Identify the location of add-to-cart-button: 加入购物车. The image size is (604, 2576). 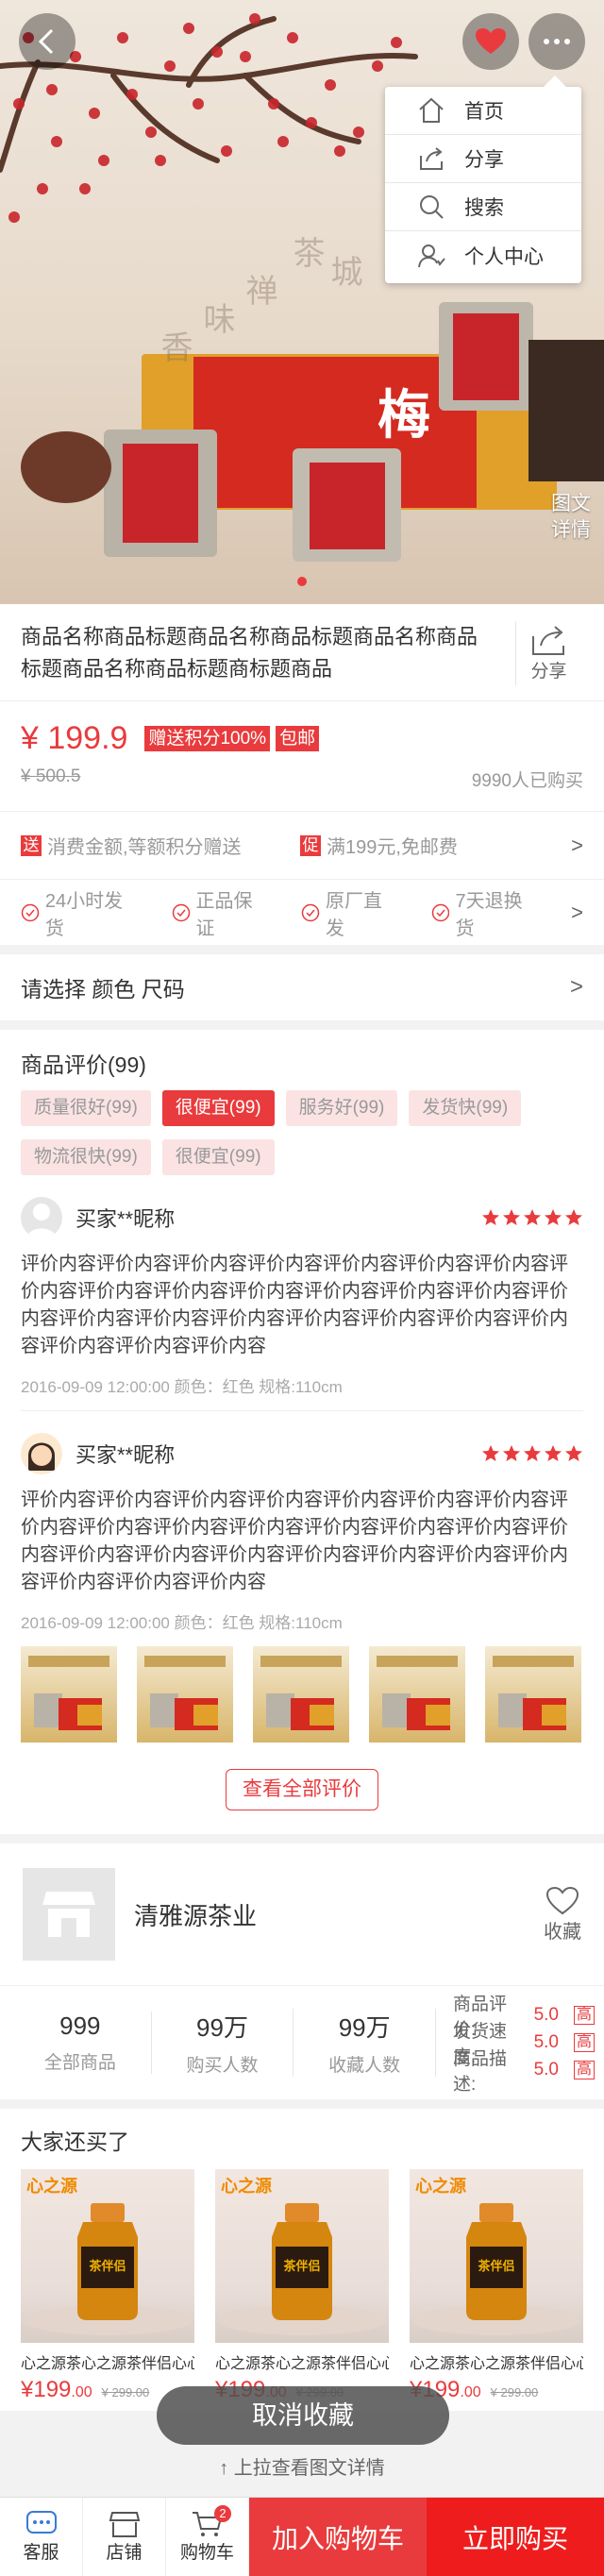
(338, 2537).